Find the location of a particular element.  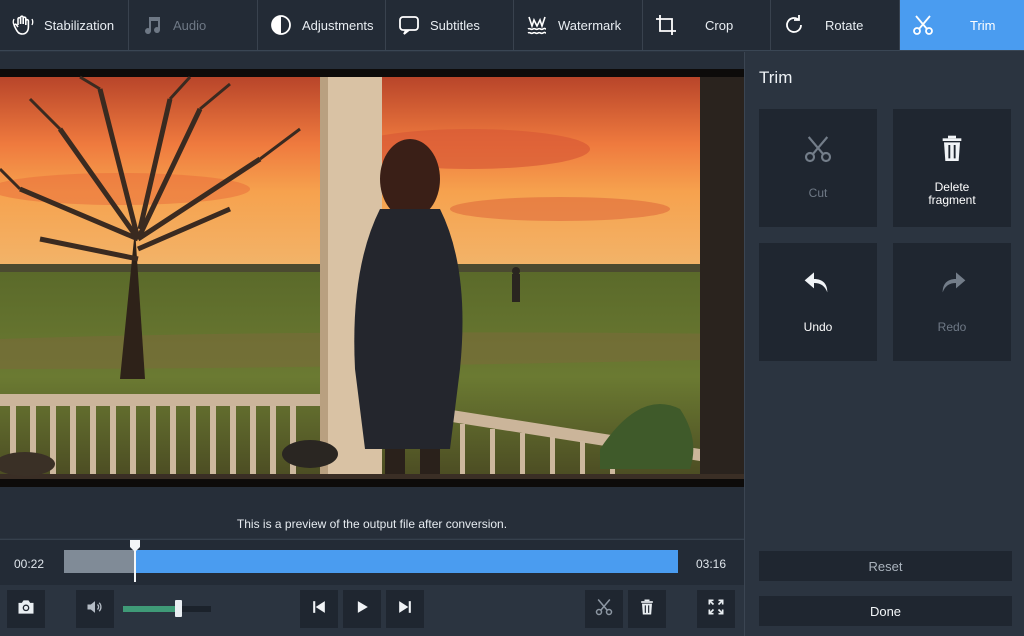

fullscreen-icon is located at coordinates (716, 609).